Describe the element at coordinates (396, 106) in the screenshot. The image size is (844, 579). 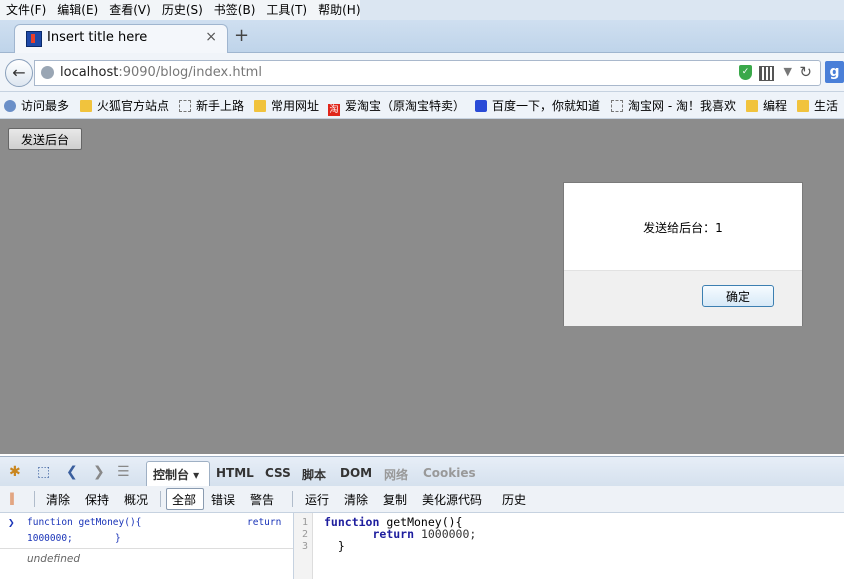
I see `bookmark-ai-taobao: 淘爱淘宝（原淘宝特卖）` at that location.